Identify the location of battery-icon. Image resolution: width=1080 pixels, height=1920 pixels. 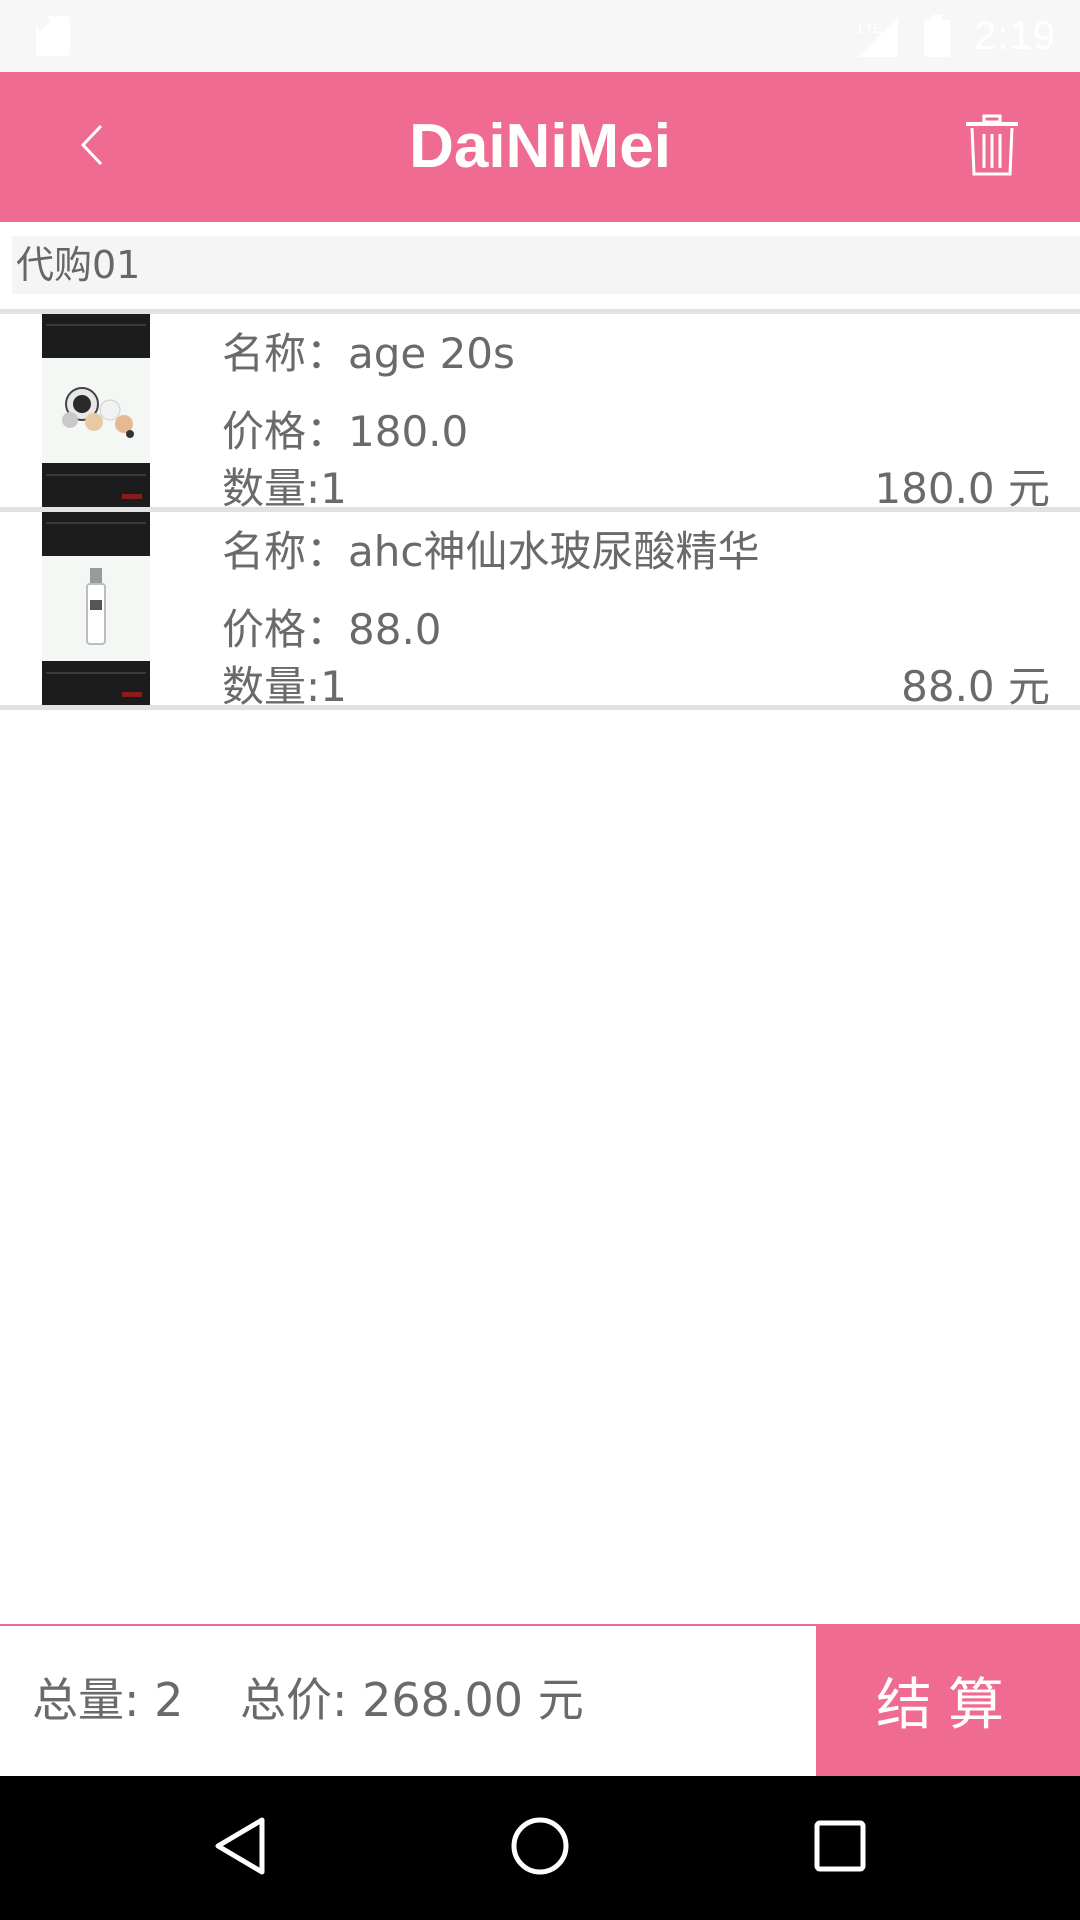
(937, 36).